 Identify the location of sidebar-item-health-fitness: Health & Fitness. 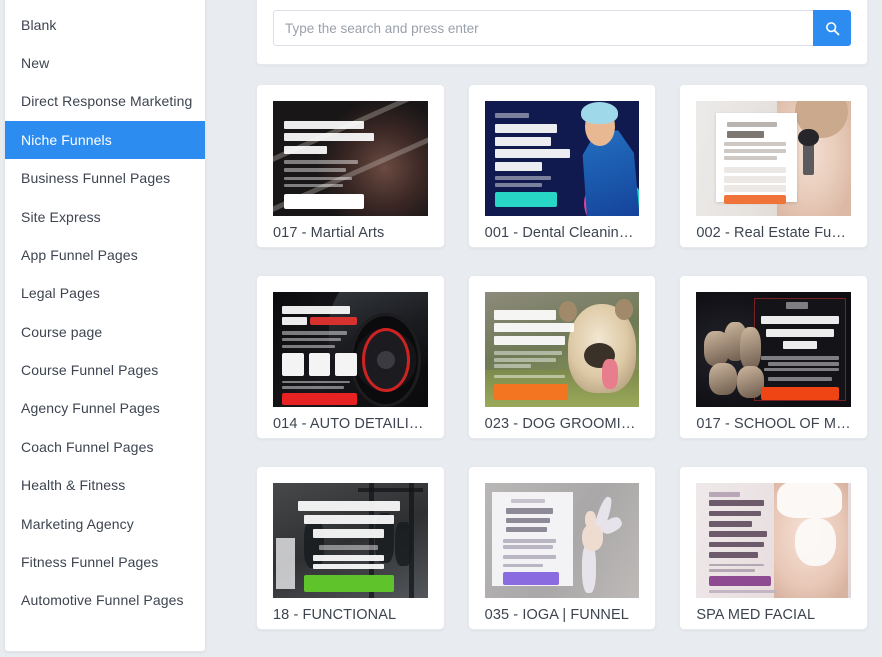
(105, 485).